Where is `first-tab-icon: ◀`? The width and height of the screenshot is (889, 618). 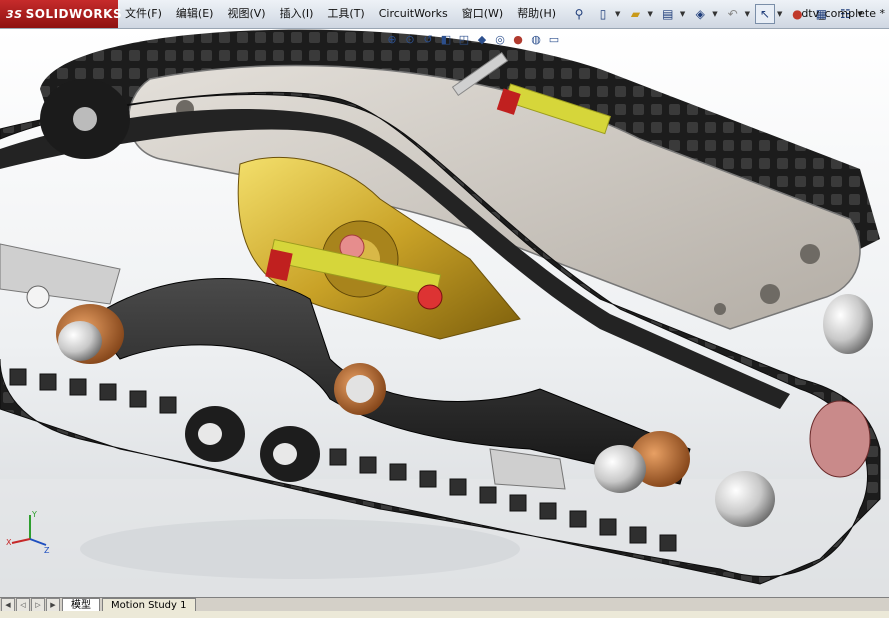 first-tab-icon: ◀ is located at coordinates (8, 605).